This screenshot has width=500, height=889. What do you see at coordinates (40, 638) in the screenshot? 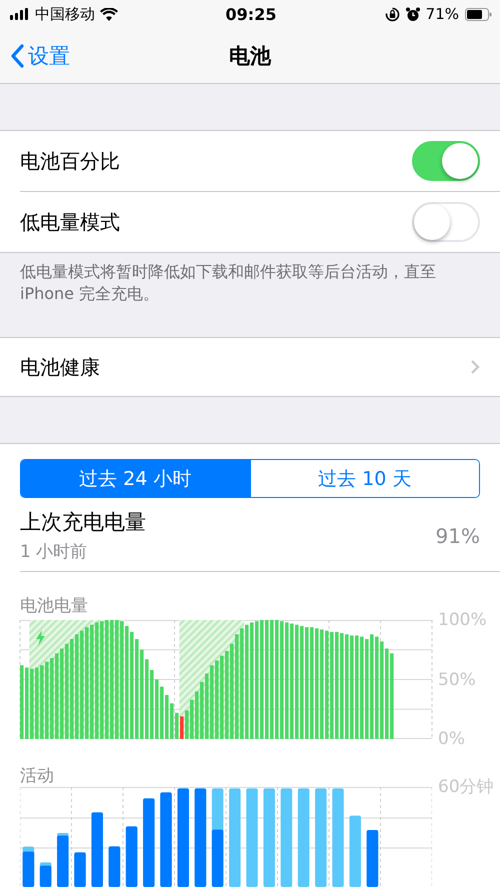
I see `charging-bolt-icon` at bounding box center [40, 638].